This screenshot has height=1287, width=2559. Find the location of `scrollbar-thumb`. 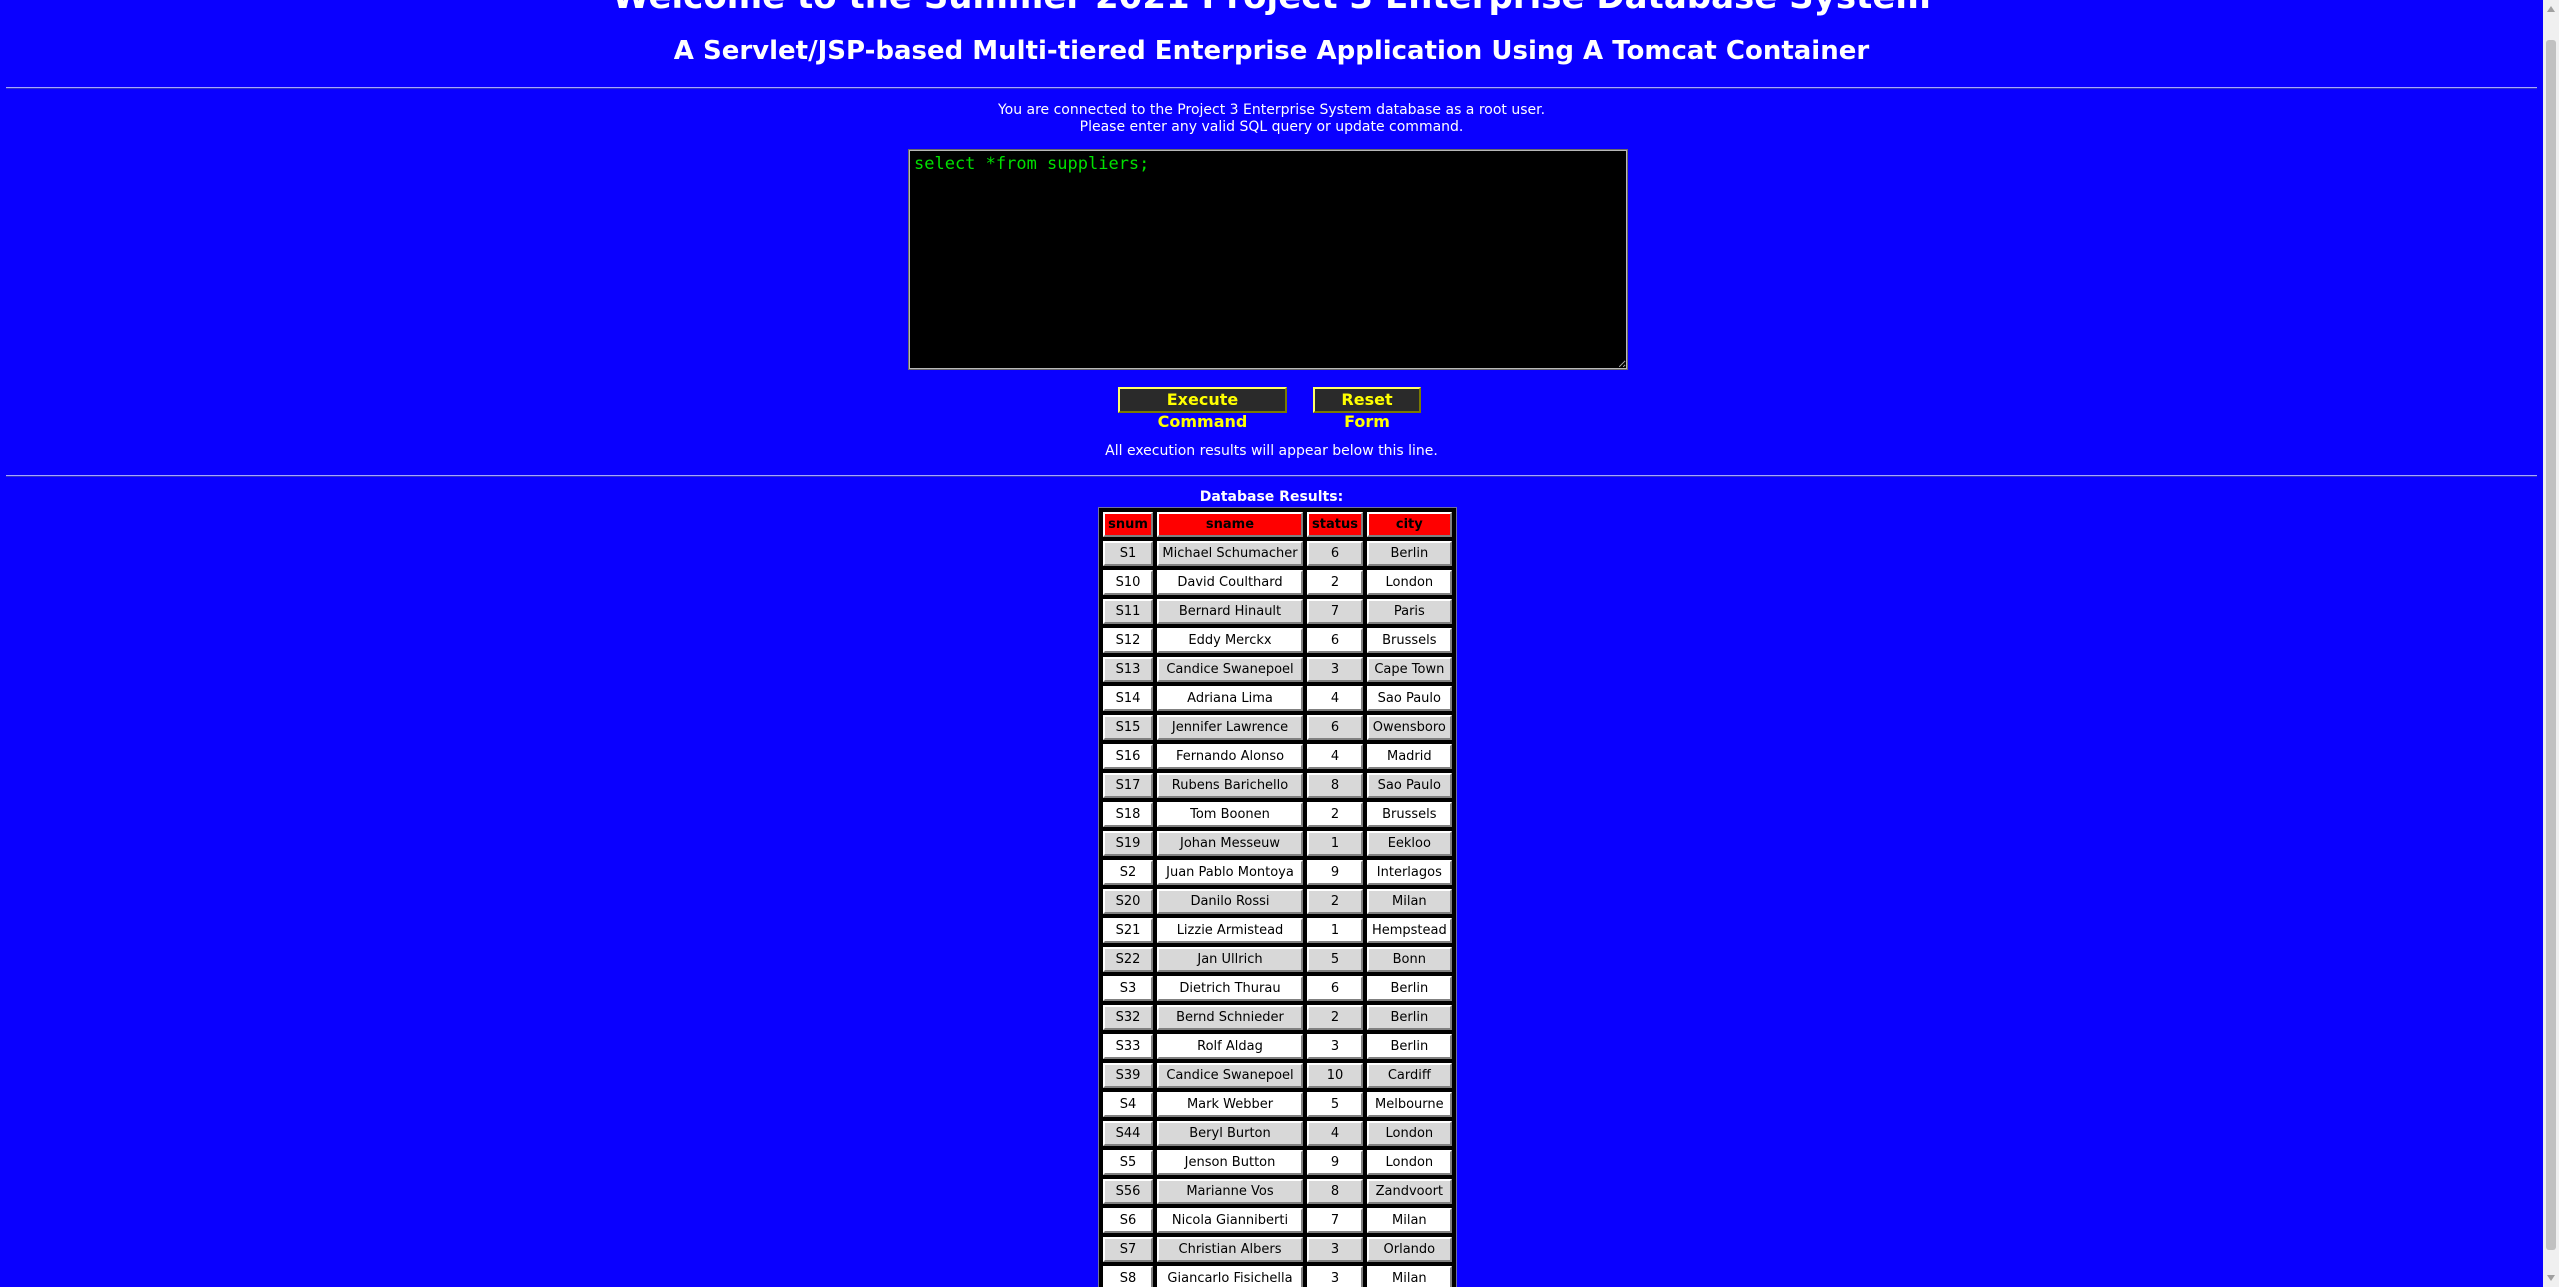

scrollbar-thumb is located at coordinates (2551, 645).